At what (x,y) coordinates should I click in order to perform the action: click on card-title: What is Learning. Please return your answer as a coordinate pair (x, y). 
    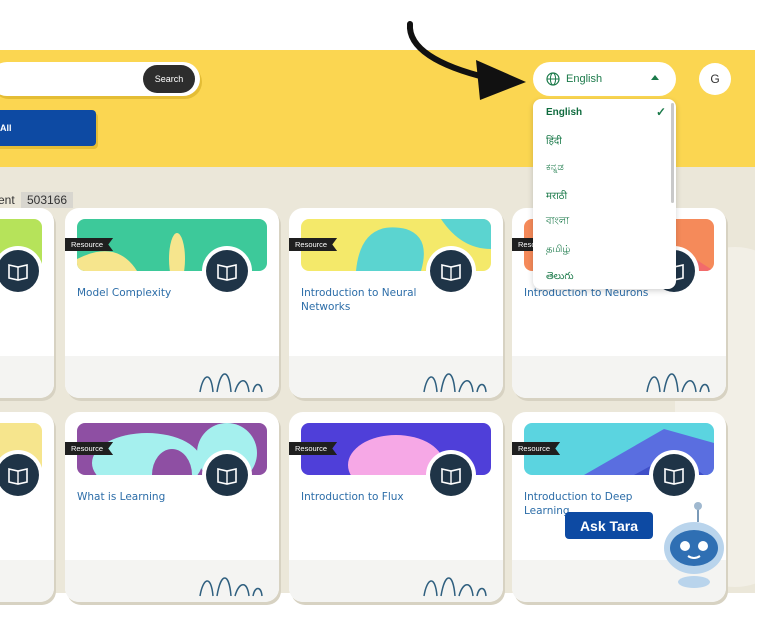
    Looking at the image, I should click on (142, 497).